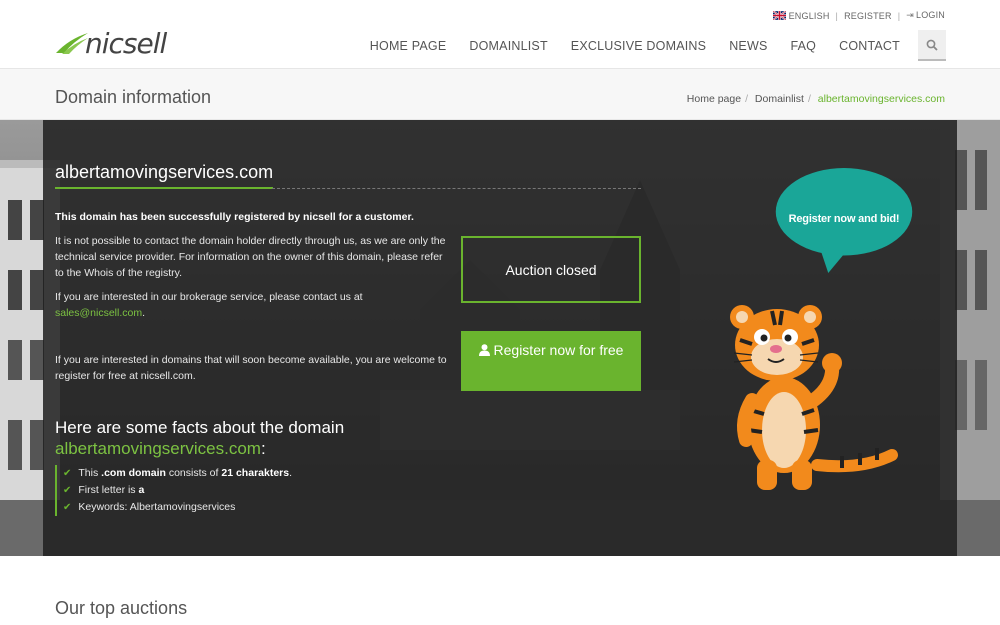 The width and height of the screenshot is (1000, 625). Describe the element at coordinates (193, 473) in the screenshot. I see `fact-text-part: consists of` at that location.